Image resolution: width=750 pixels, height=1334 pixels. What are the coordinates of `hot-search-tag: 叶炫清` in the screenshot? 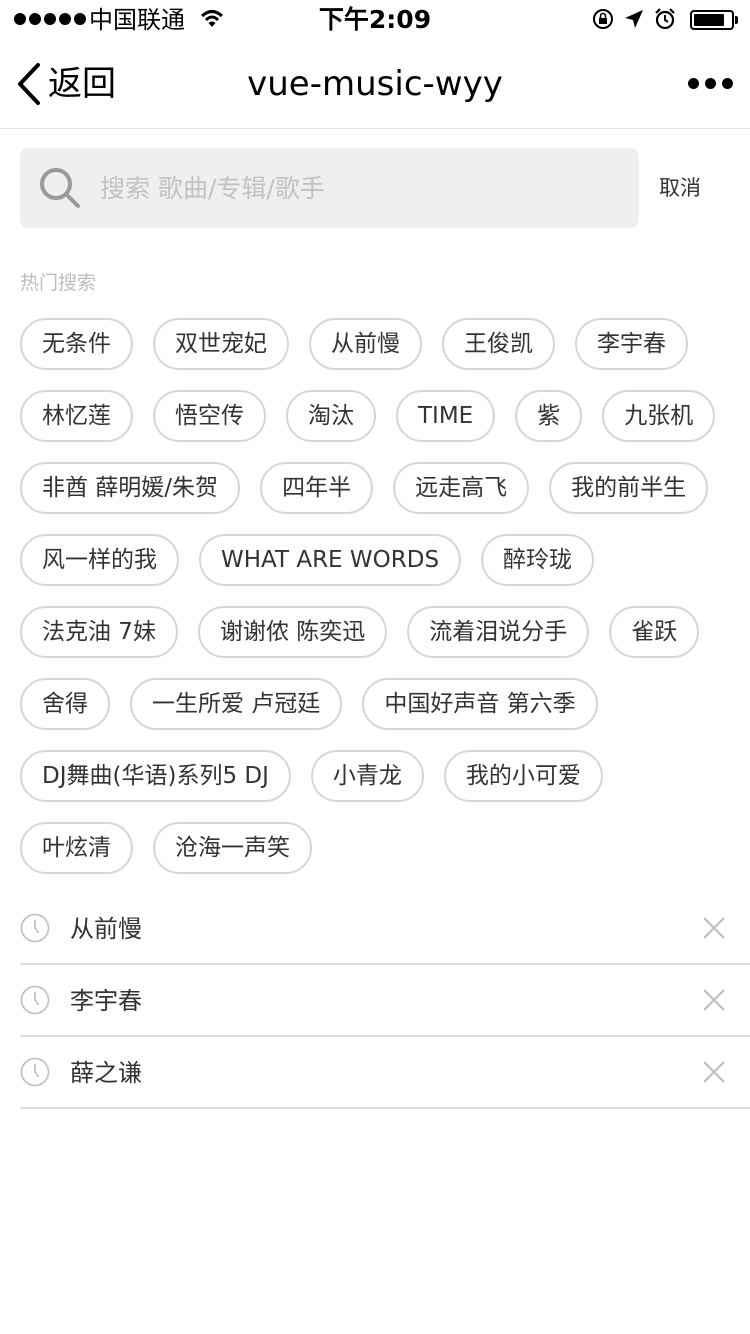 It's located at (76, 848).